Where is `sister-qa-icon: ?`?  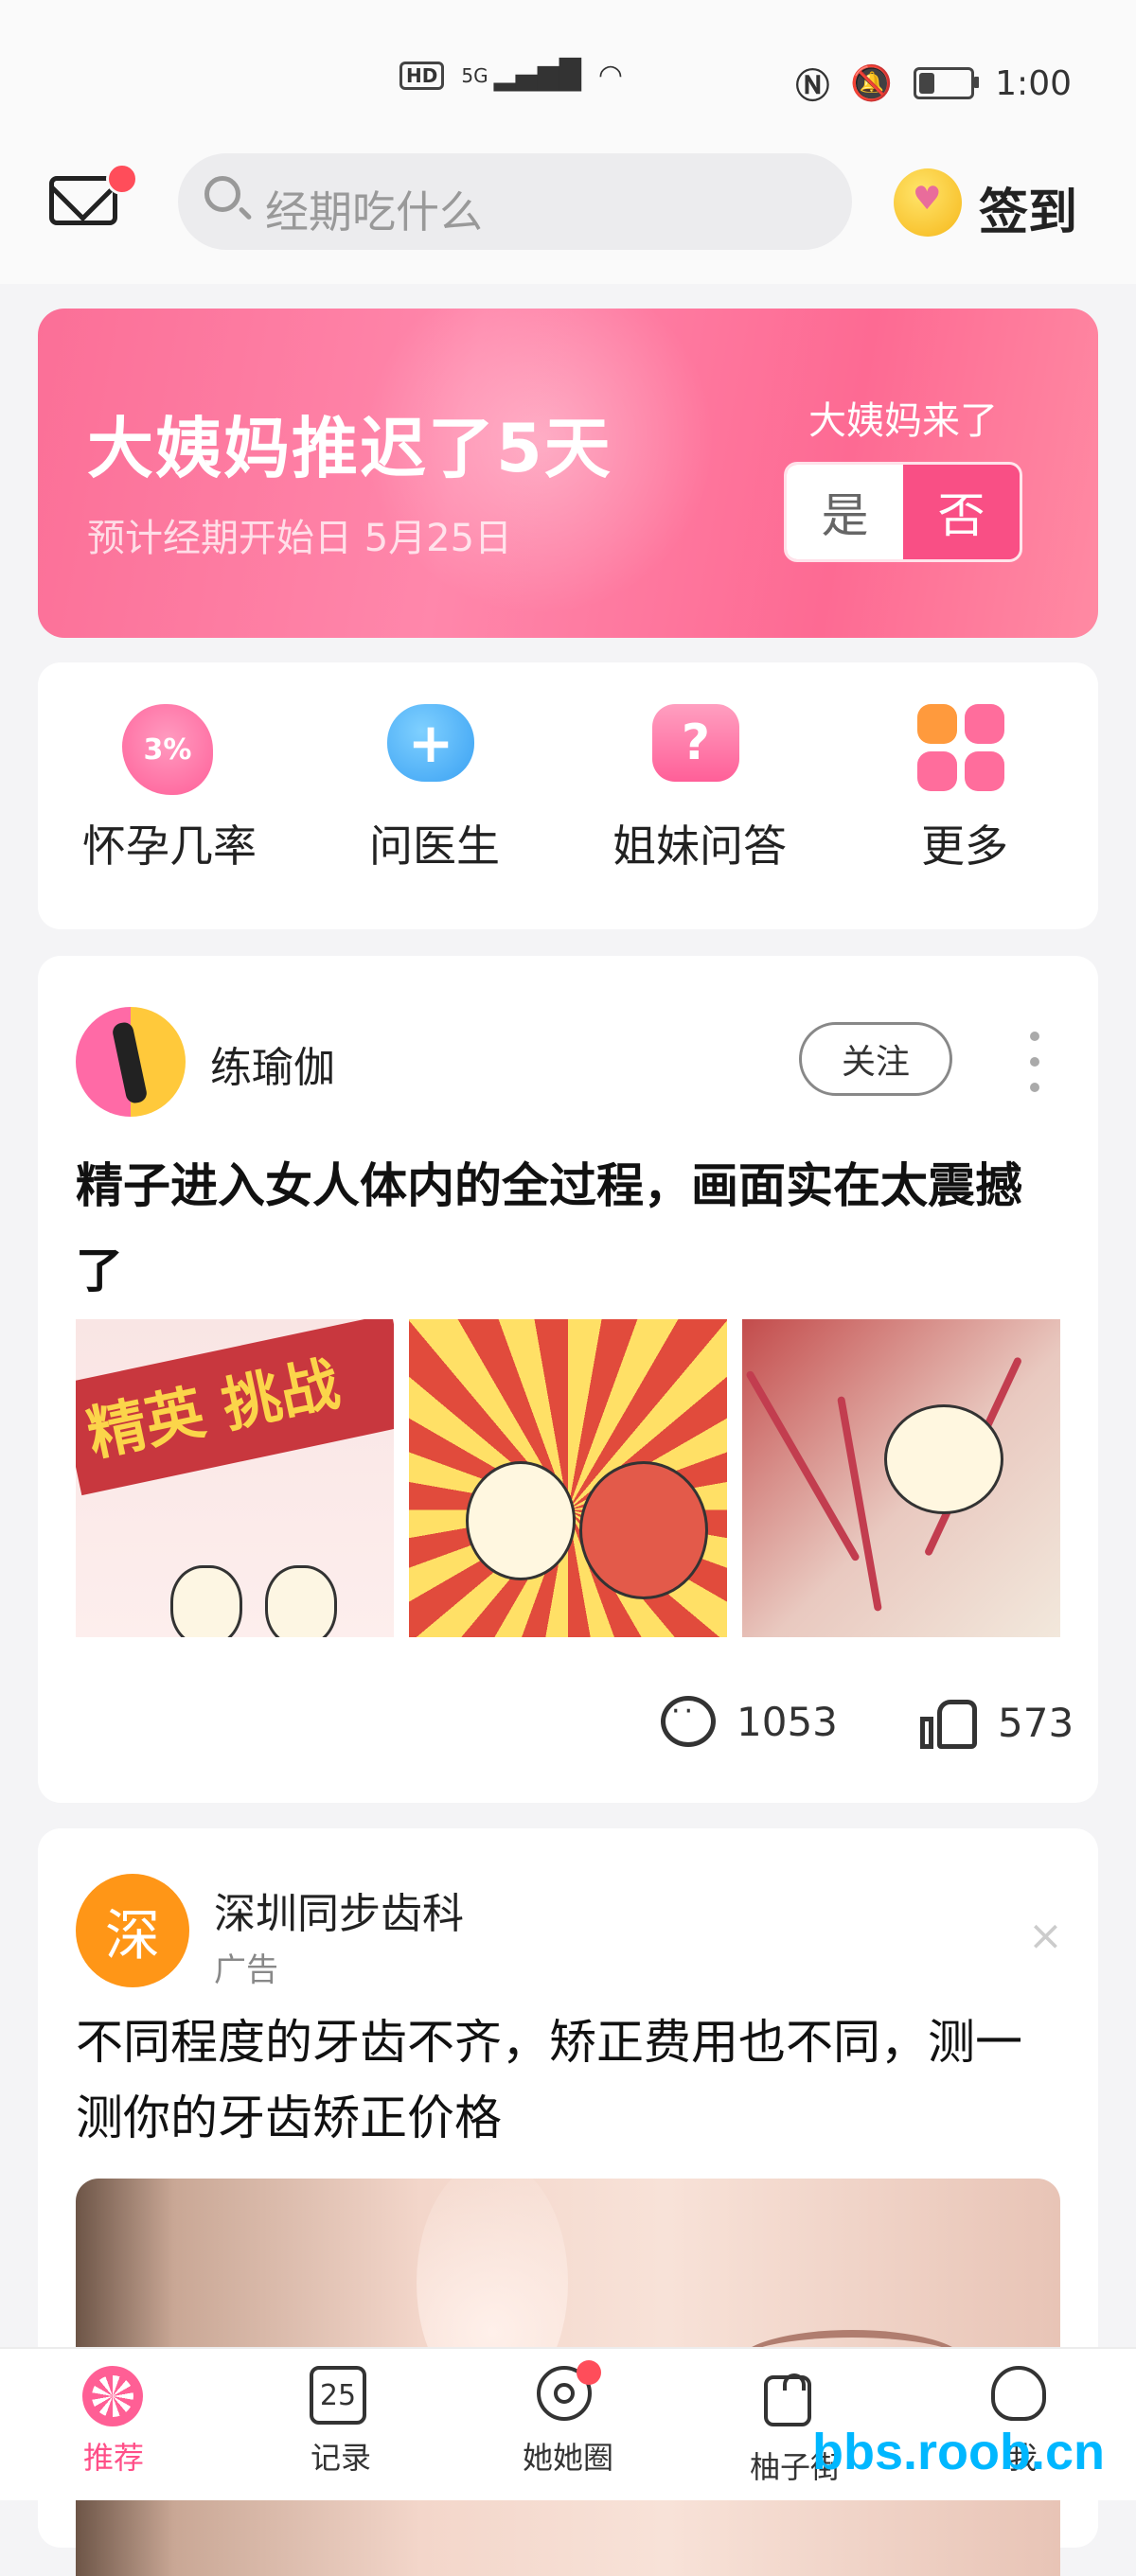 sister-qa-icon: ? is located at coordinates (695, 743).